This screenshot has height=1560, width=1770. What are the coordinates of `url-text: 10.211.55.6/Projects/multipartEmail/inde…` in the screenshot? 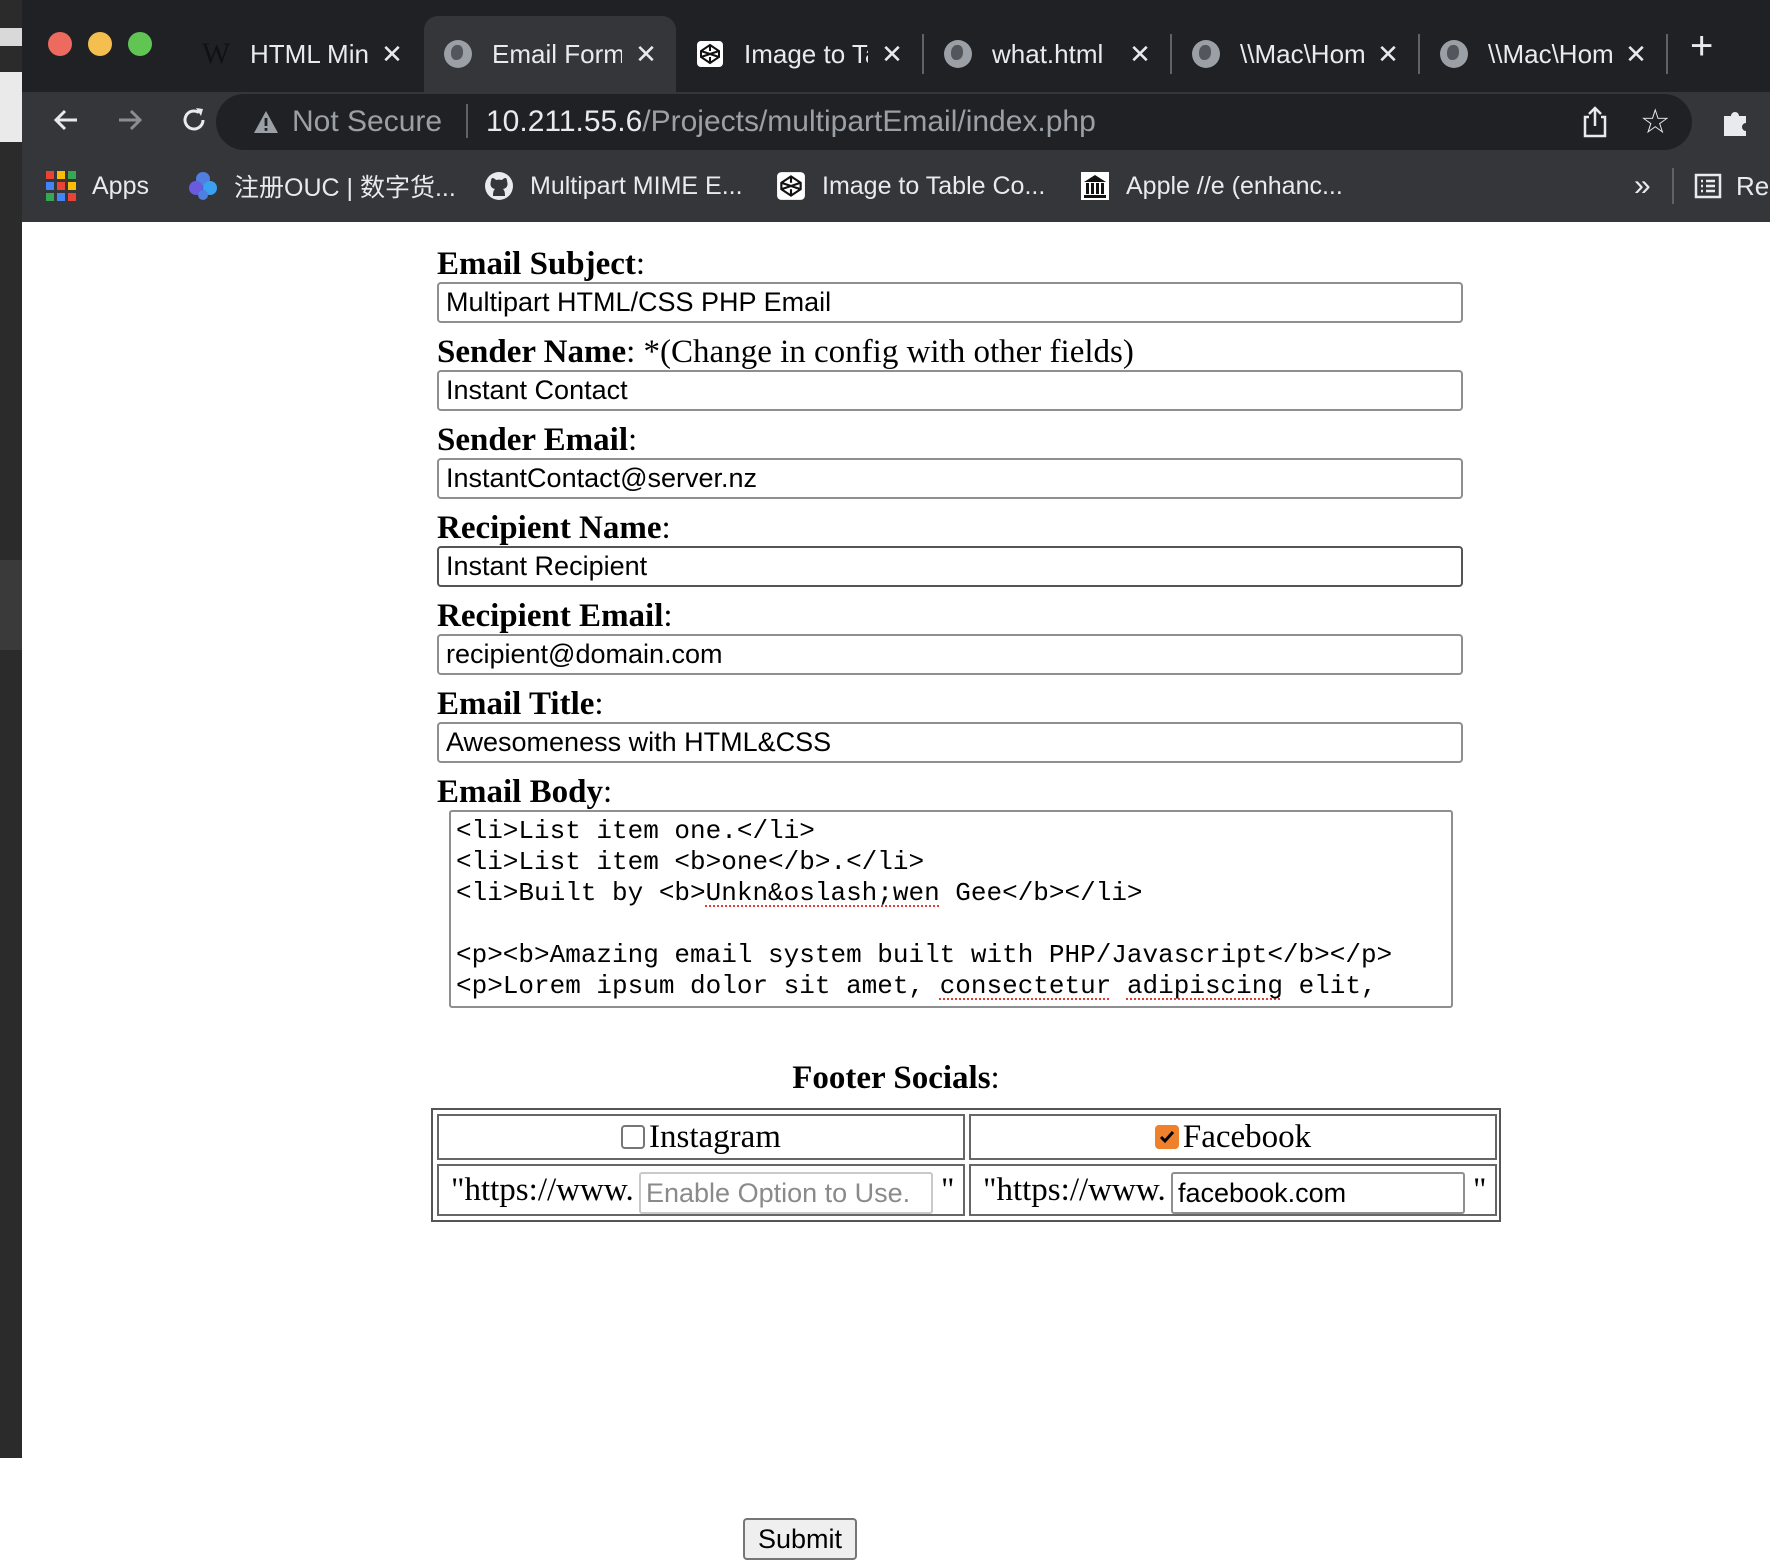 It's located at (791, 122).